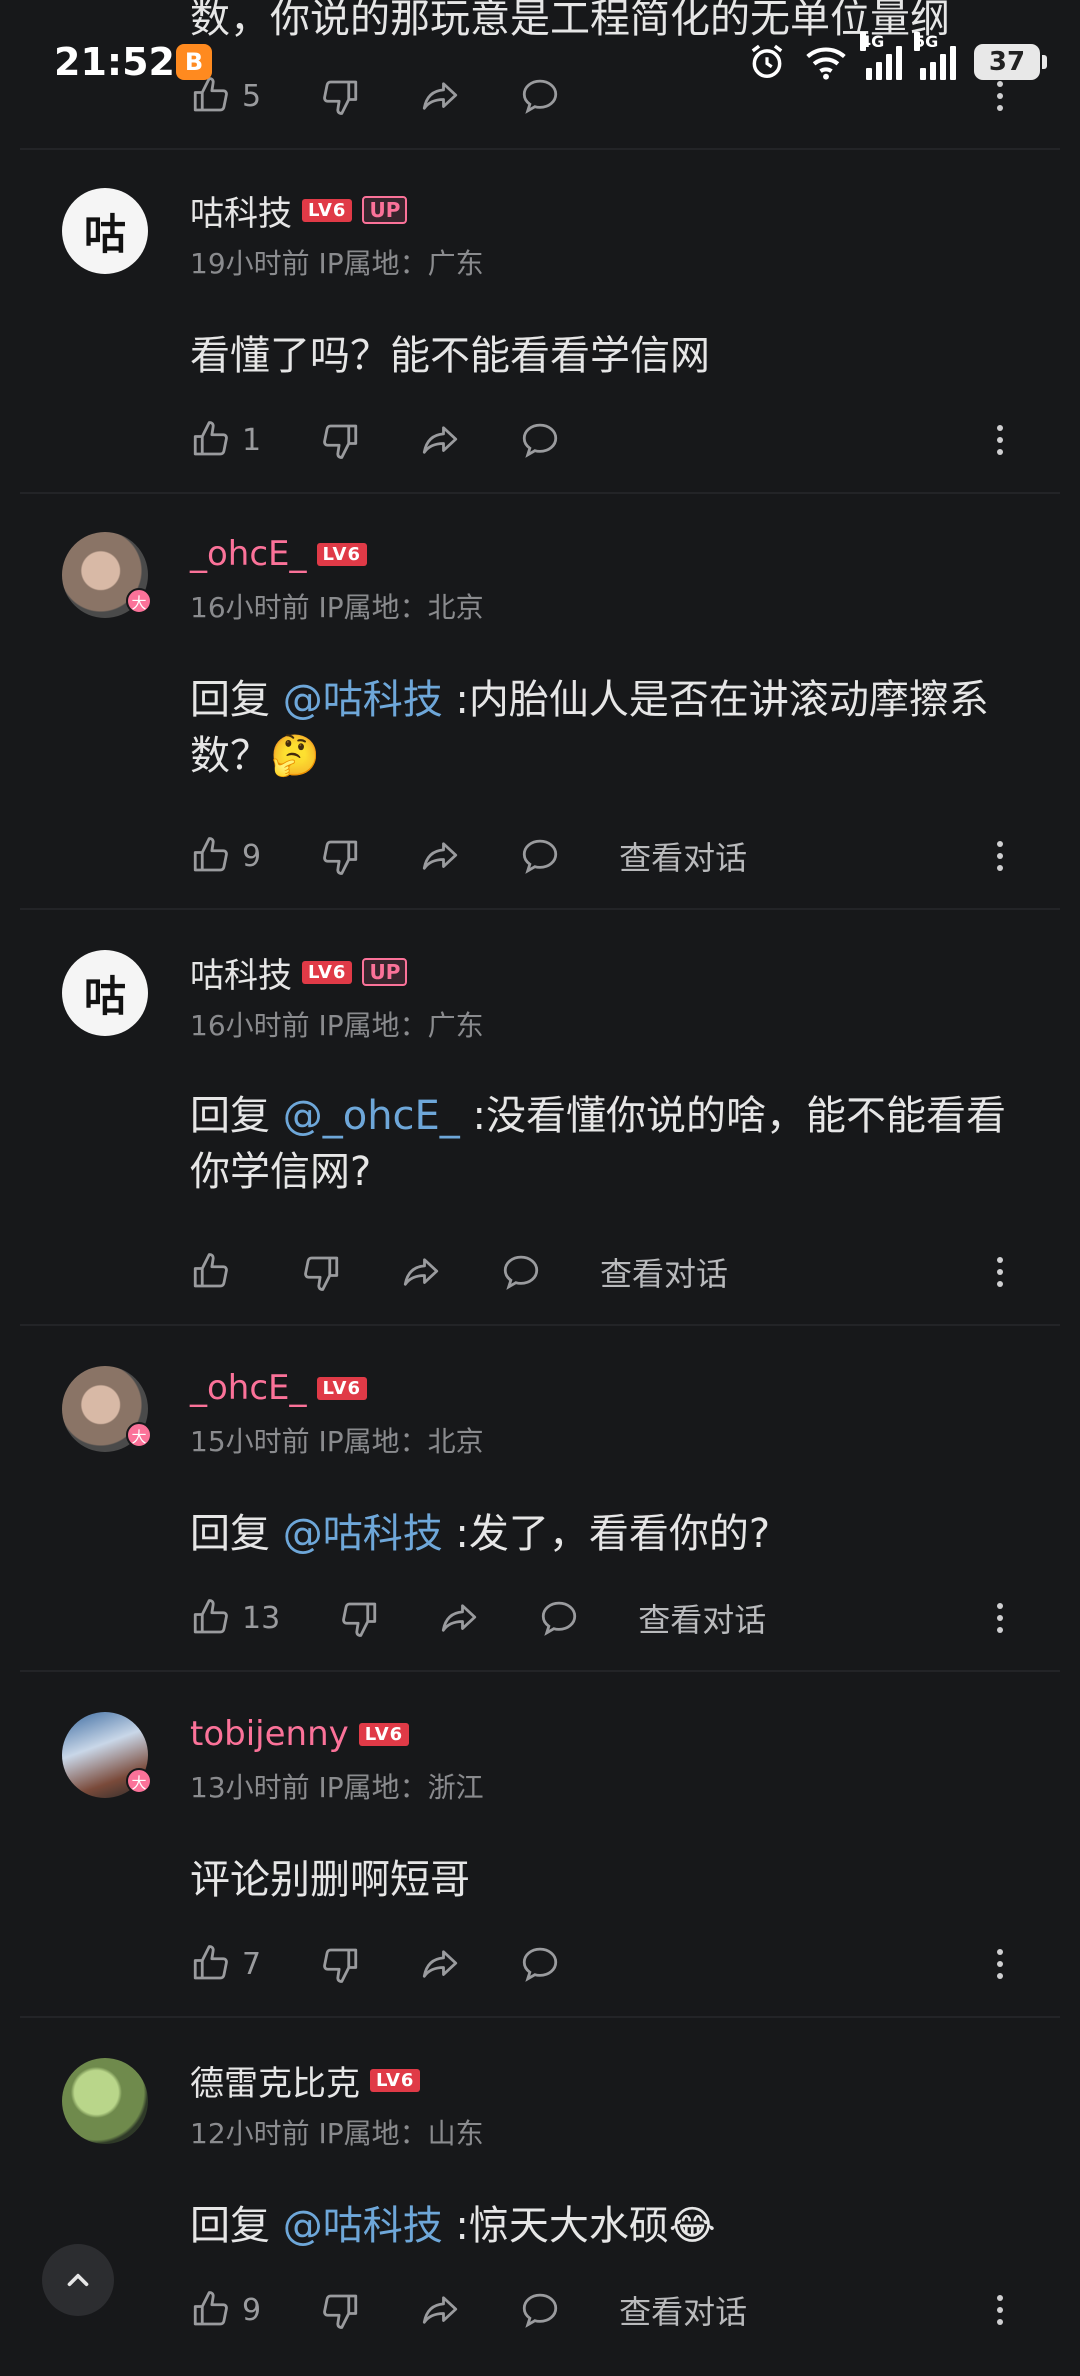  What do you see at coordinates (337, 1441) in the screenshot?
I see `comment-meta: 15小时前 IP属地：北京` at bounding box center [337, 1441].